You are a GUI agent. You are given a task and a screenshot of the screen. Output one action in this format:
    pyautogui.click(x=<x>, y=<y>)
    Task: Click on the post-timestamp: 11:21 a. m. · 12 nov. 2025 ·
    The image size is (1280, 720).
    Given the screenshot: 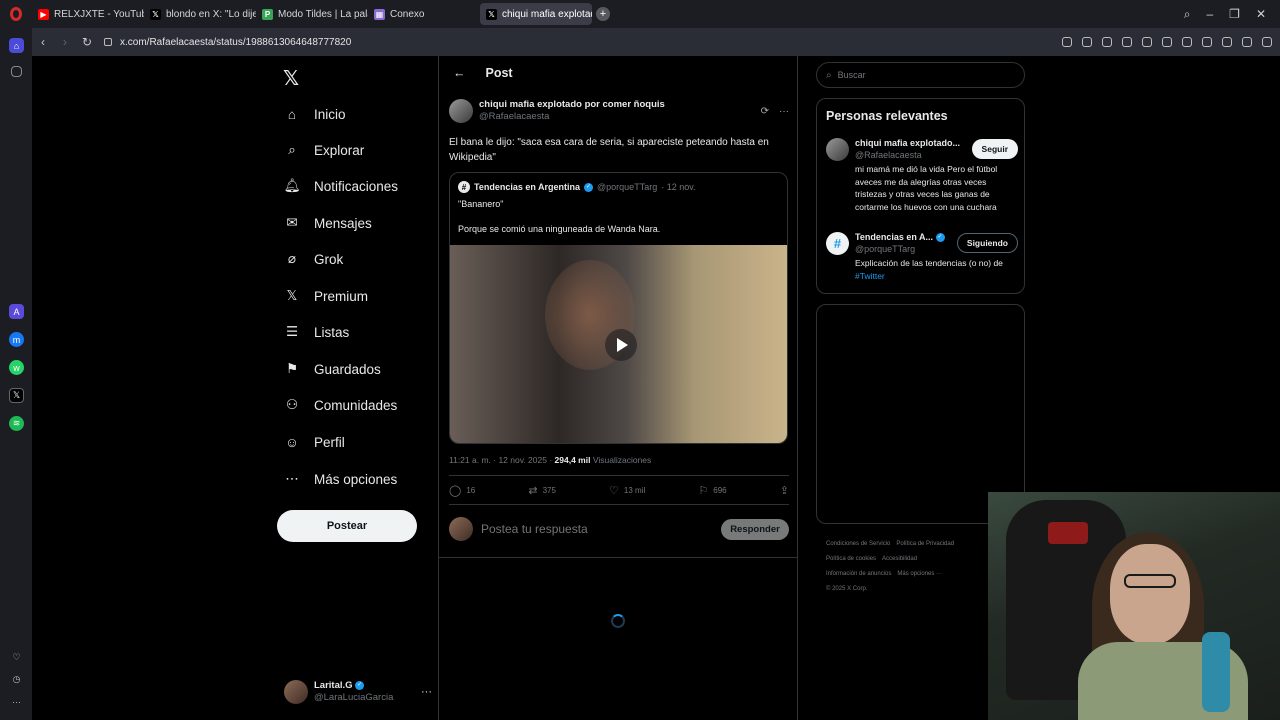 What is the action you would take?
    pyautogui.click(x=500, y=460)
    